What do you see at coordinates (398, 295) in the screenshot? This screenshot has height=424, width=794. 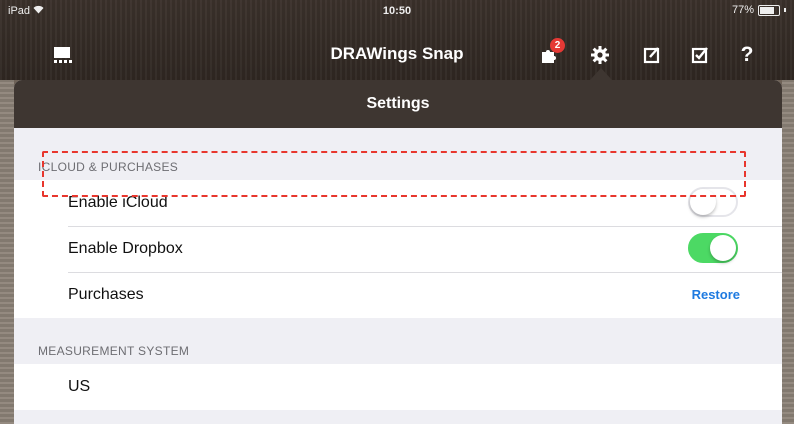 I see `setting-row-purchases: Purchases Restore` at bounding box center [398, 295].